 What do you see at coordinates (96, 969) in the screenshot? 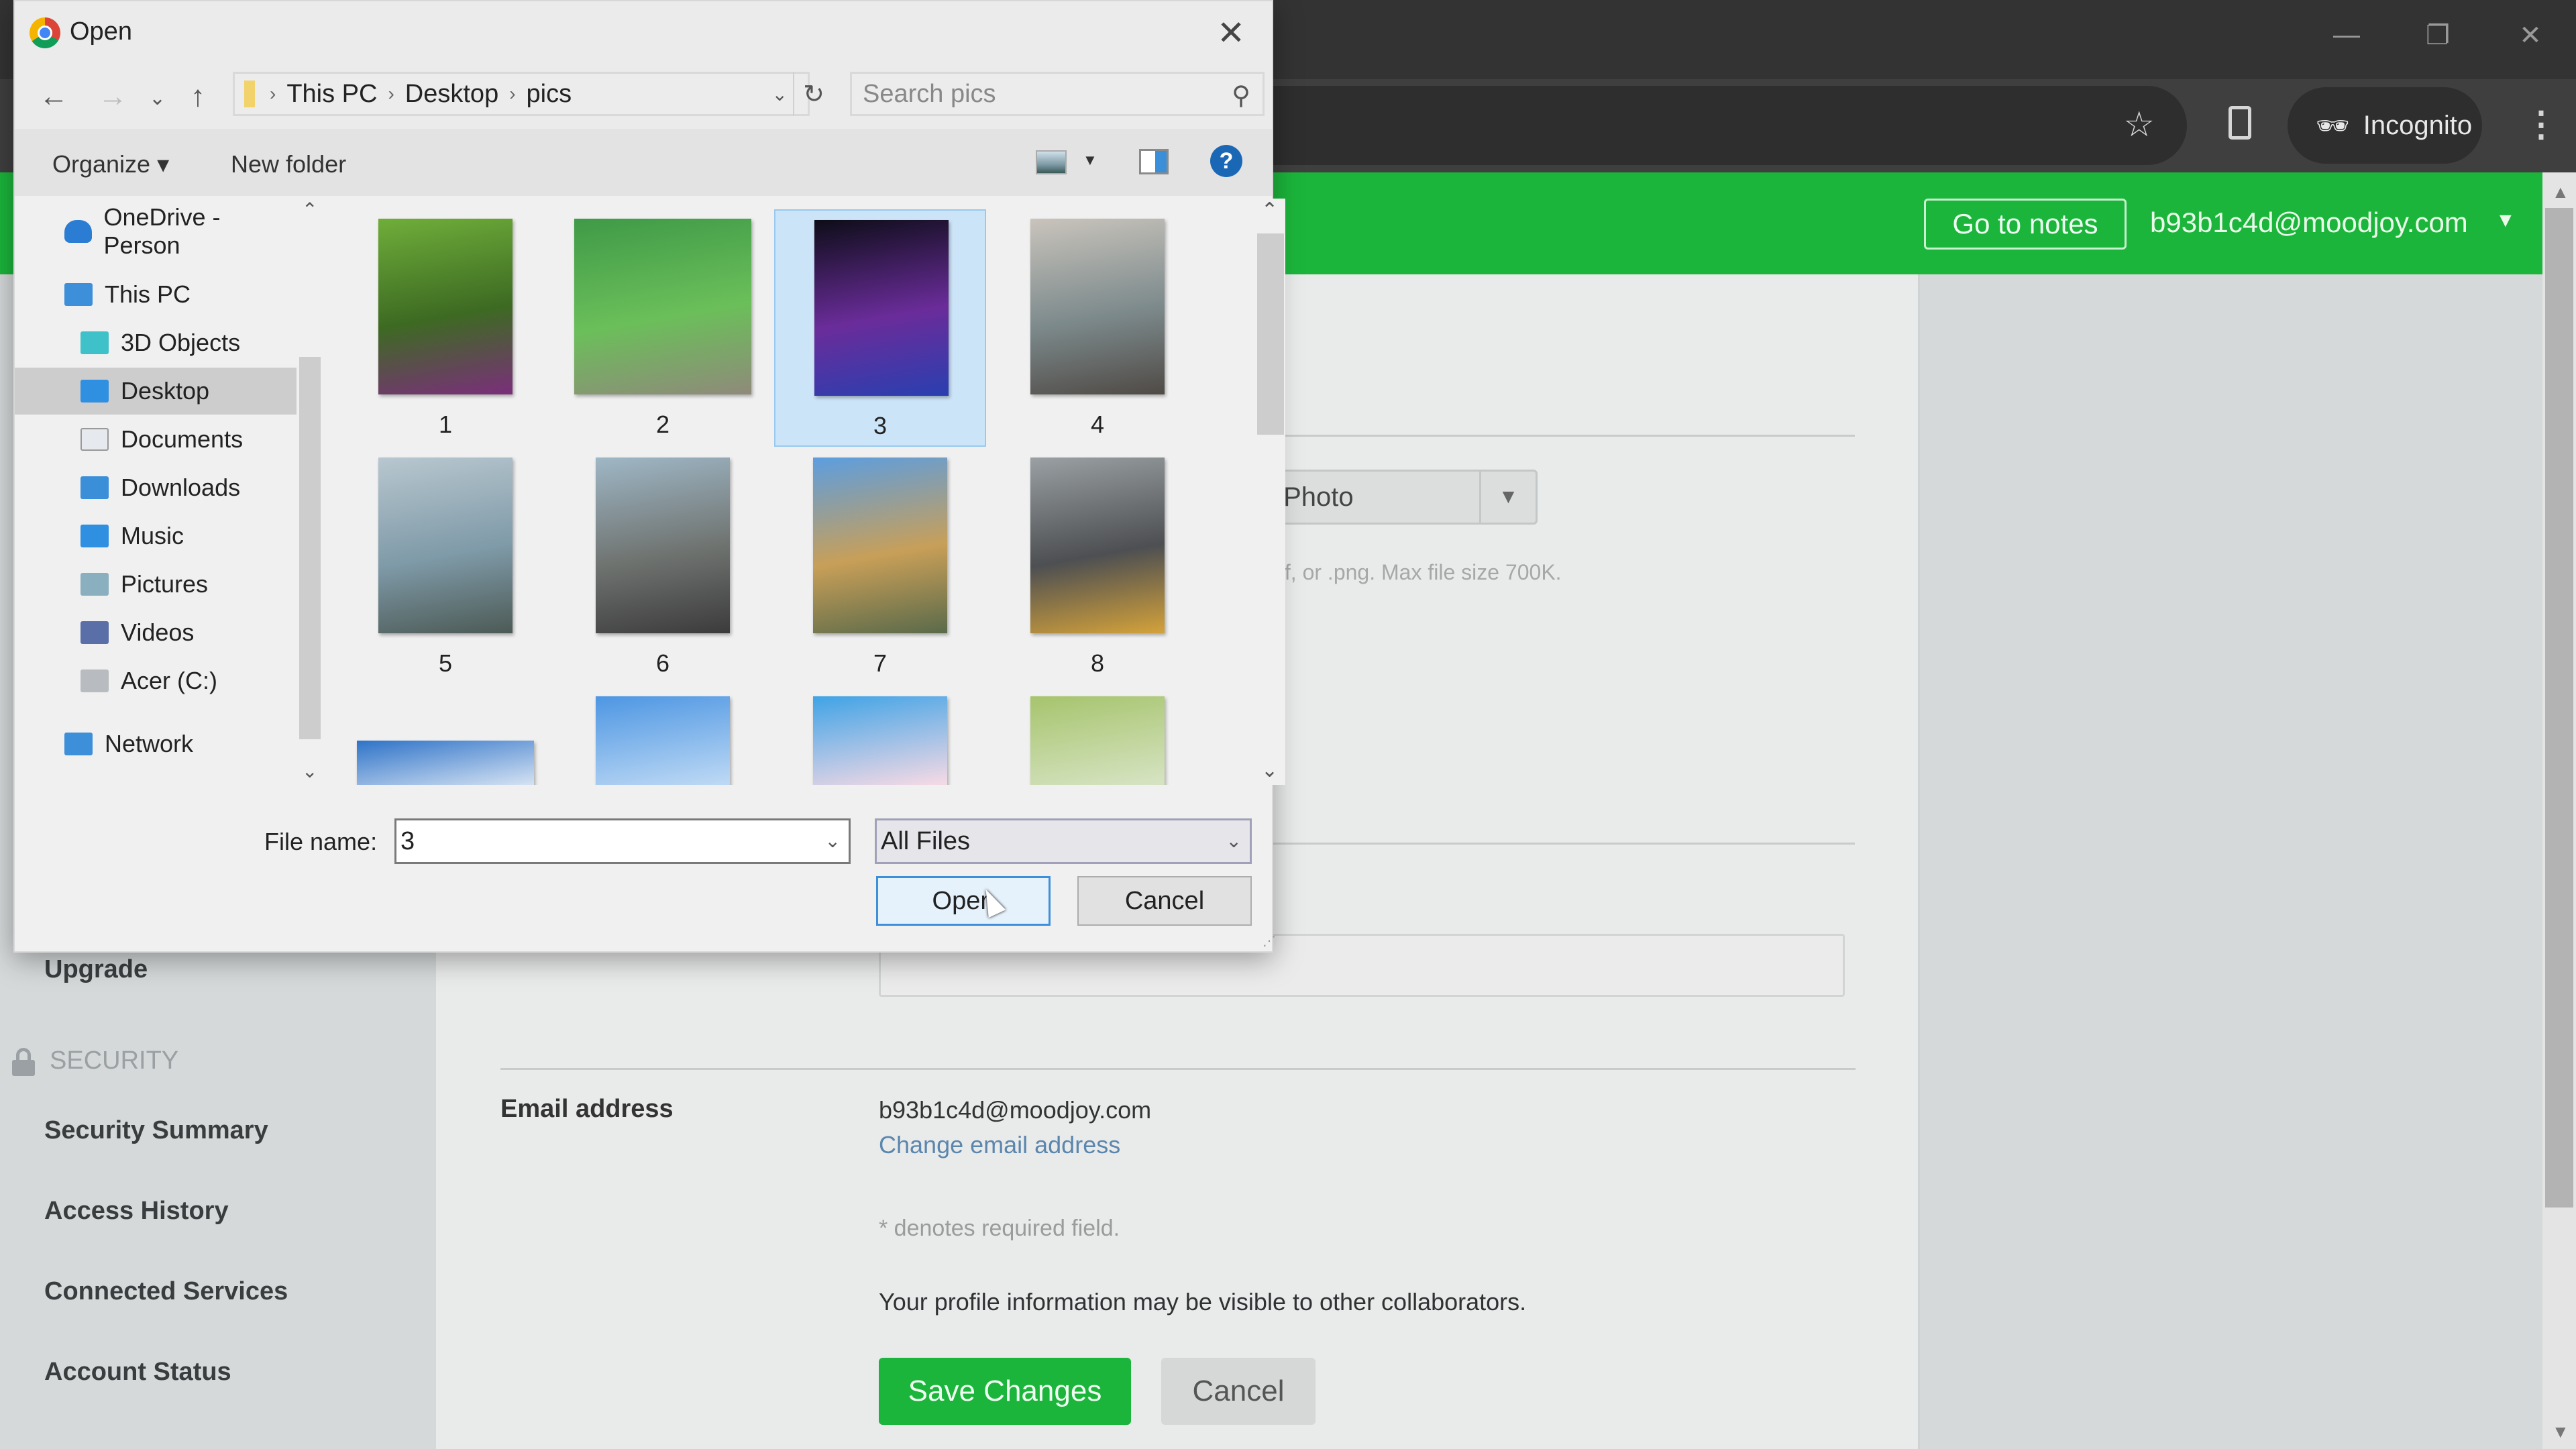
I see `sidebar-item-upgrade: Upgrade` at bounding box center [96, 969].